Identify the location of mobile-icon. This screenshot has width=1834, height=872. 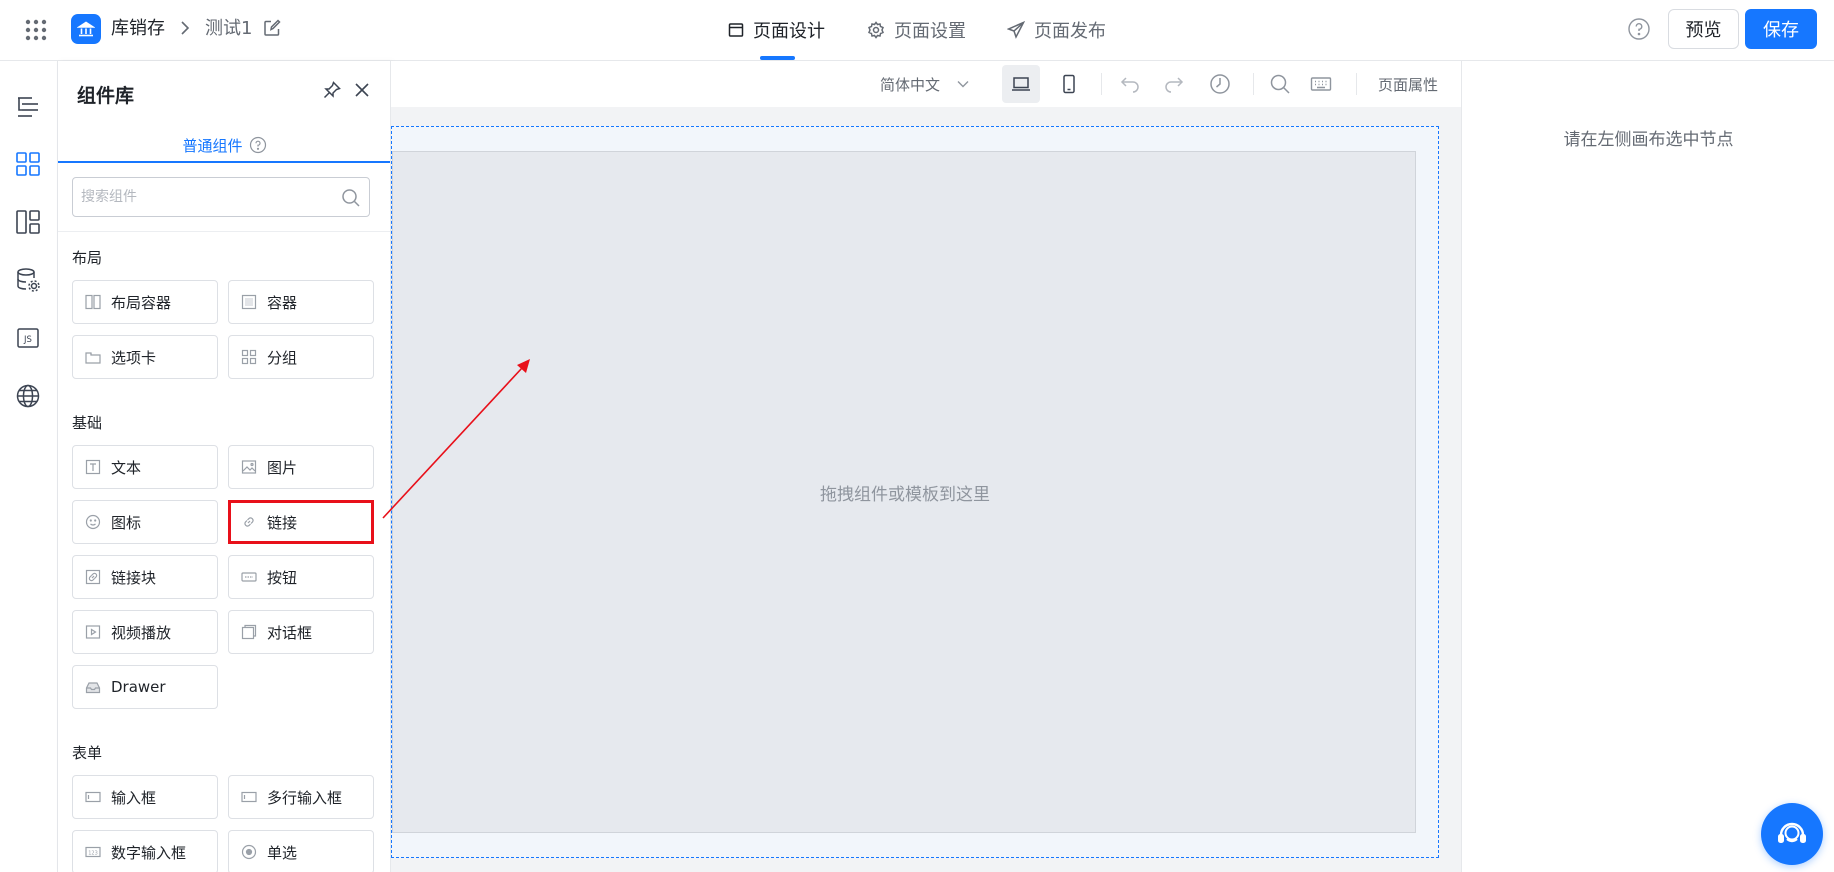
(1069, 84).